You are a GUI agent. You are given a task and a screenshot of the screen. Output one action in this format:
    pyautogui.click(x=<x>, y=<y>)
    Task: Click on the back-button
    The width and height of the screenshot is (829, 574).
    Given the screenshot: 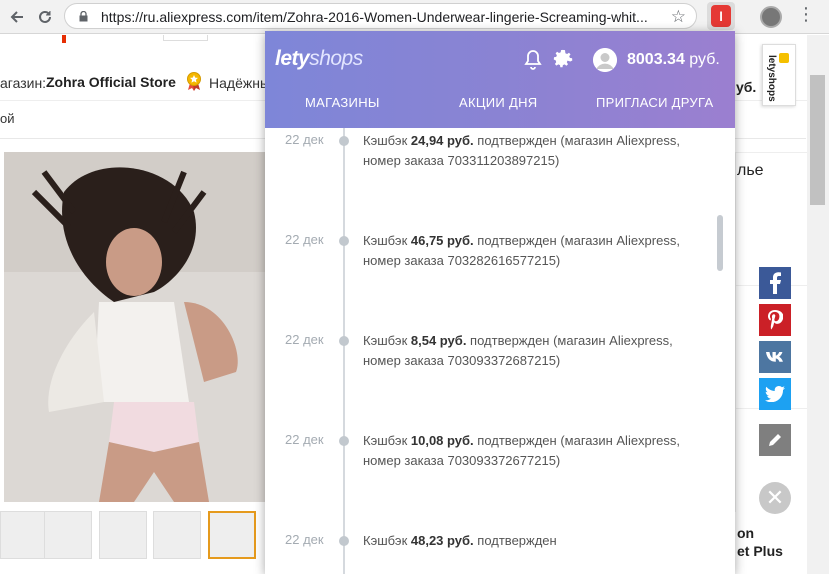 What is the action you would take?
    pyautogui.click(x=17, y=17)
    